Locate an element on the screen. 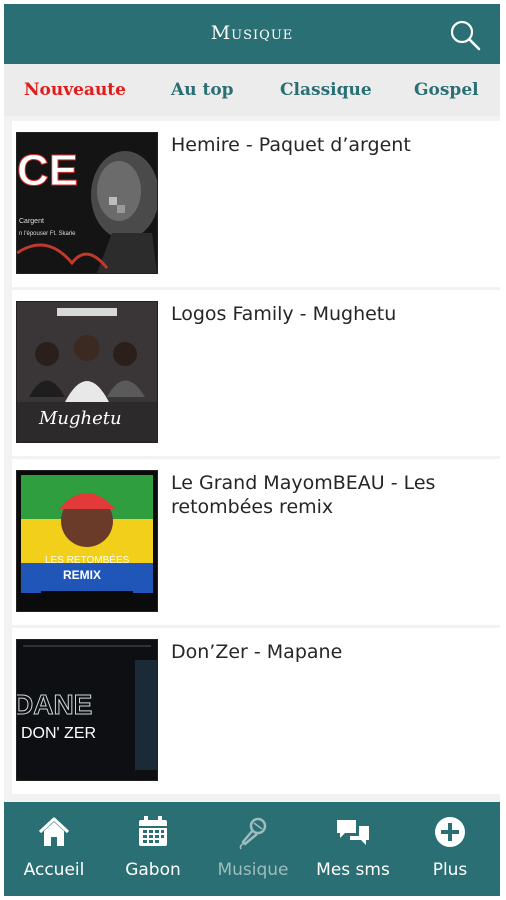  category-tabs: Nouveaute Au top Classique Gospel is located at coordinates (252, 90).